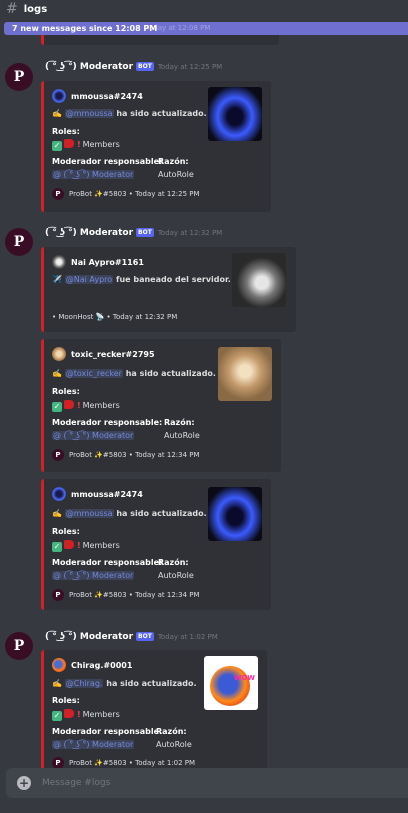  I want to click on message-composer: +, so click(207, 783).